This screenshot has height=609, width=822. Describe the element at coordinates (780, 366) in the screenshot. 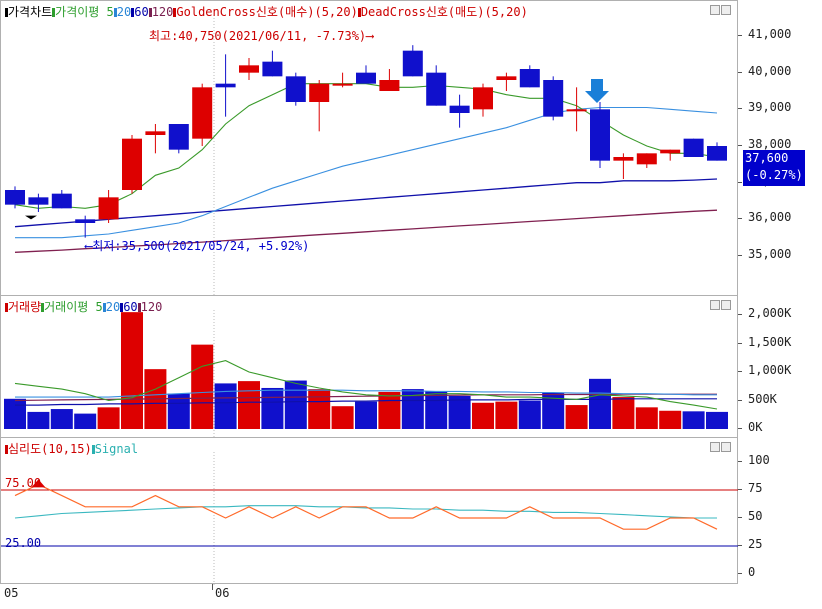

I see `volume-y-axis: 2,000K 1,500K 1,000K 500K 0K` at that location.